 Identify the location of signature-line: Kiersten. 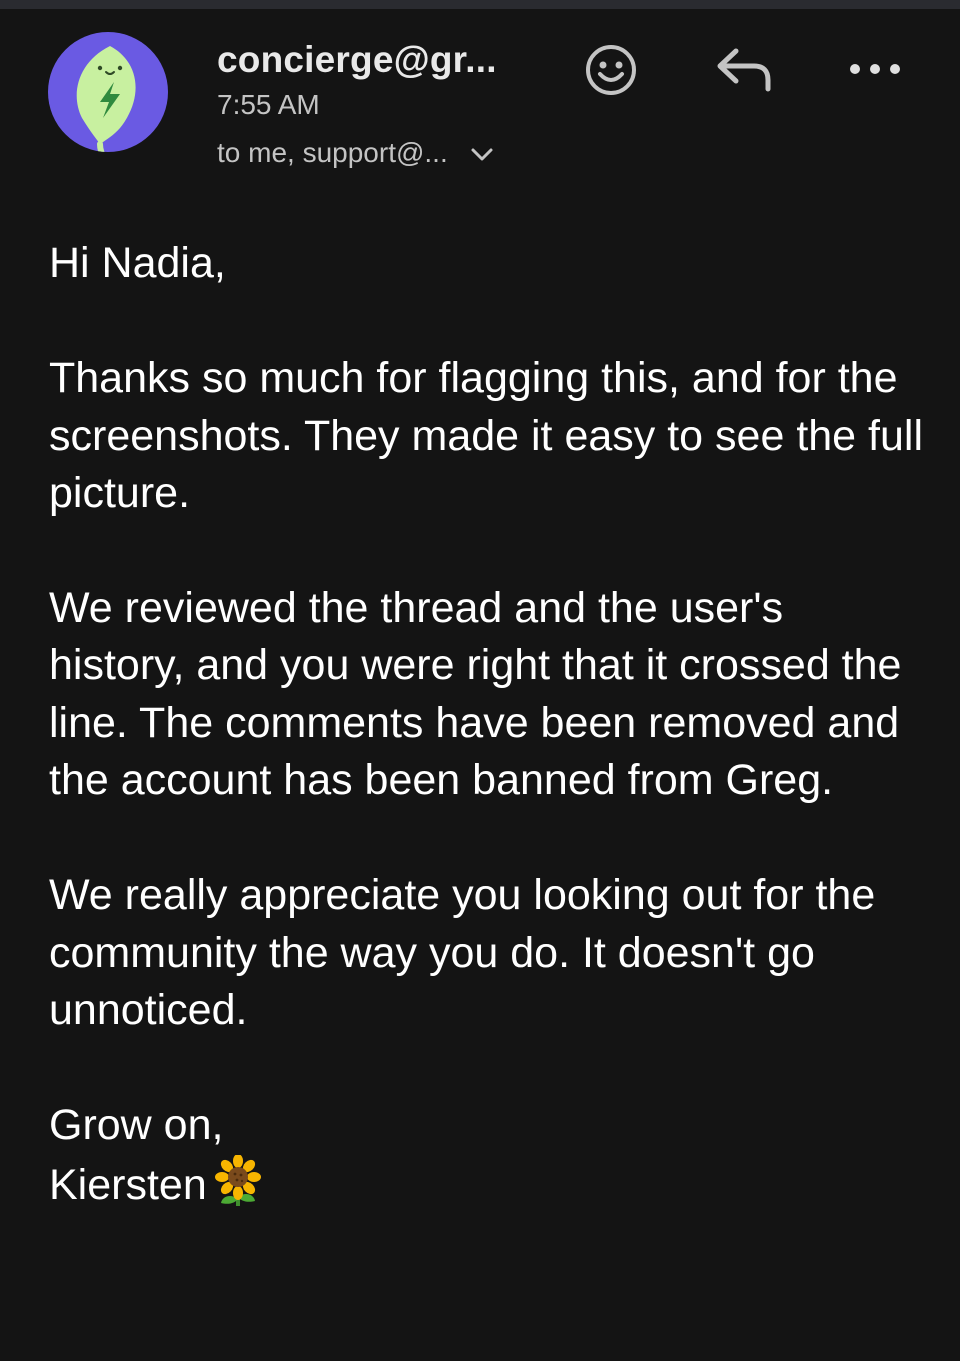
(489, 1184).